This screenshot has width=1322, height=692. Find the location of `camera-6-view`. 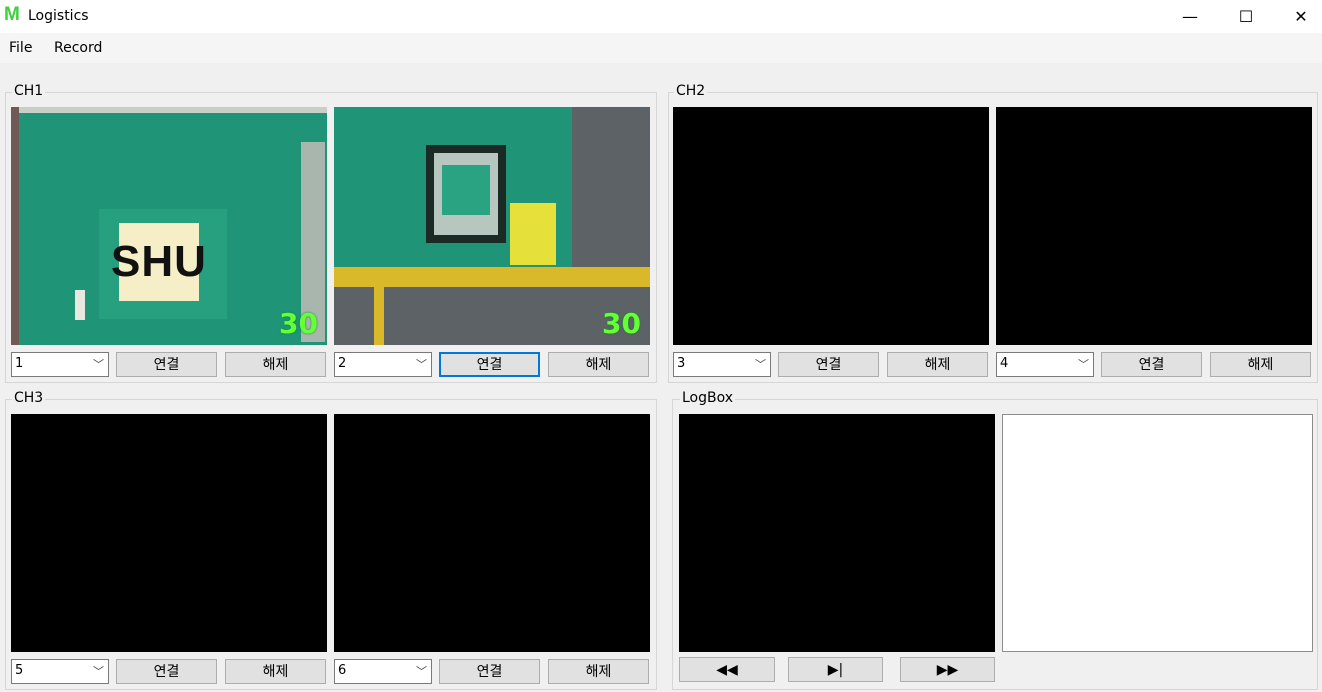

camera-6-view is located at coordinates (492, 533).